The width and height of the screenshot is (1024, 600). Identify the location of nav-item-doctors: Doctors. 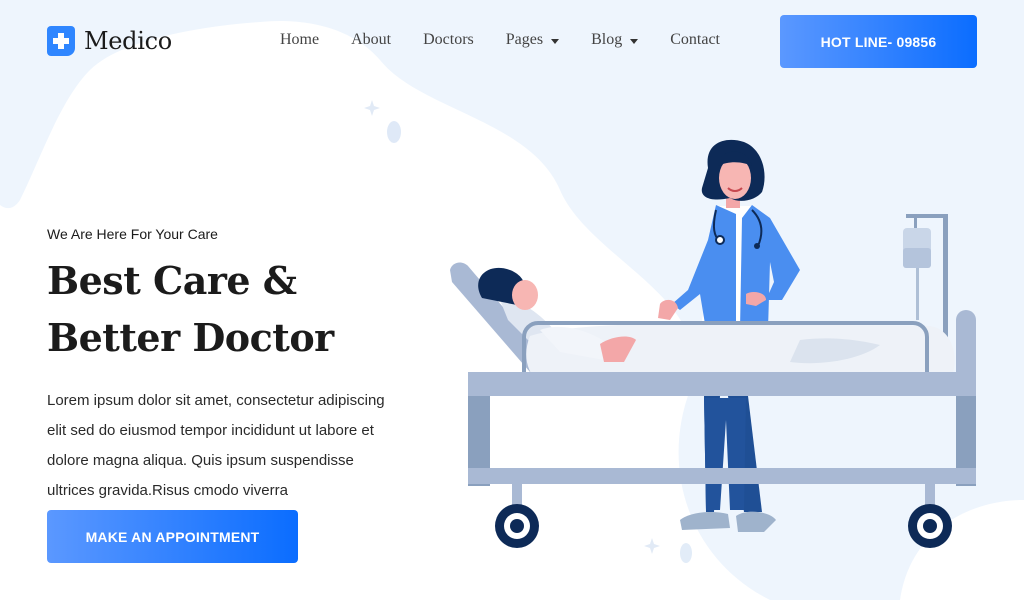
(448, 40).